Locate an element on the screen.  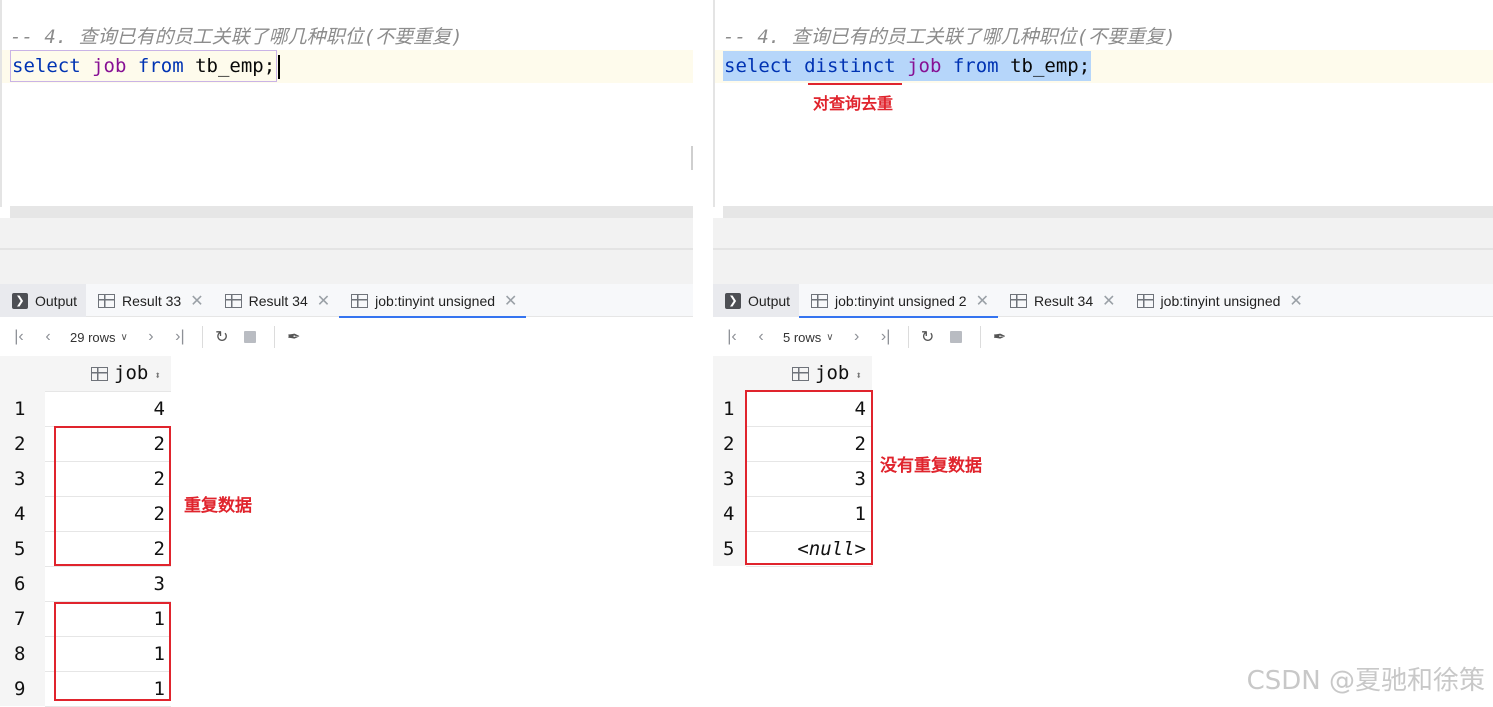
sql-comment: -- 4. 查询已有的员工关联了哪几种职位(不要重复) is located at coordinates (236, 37).